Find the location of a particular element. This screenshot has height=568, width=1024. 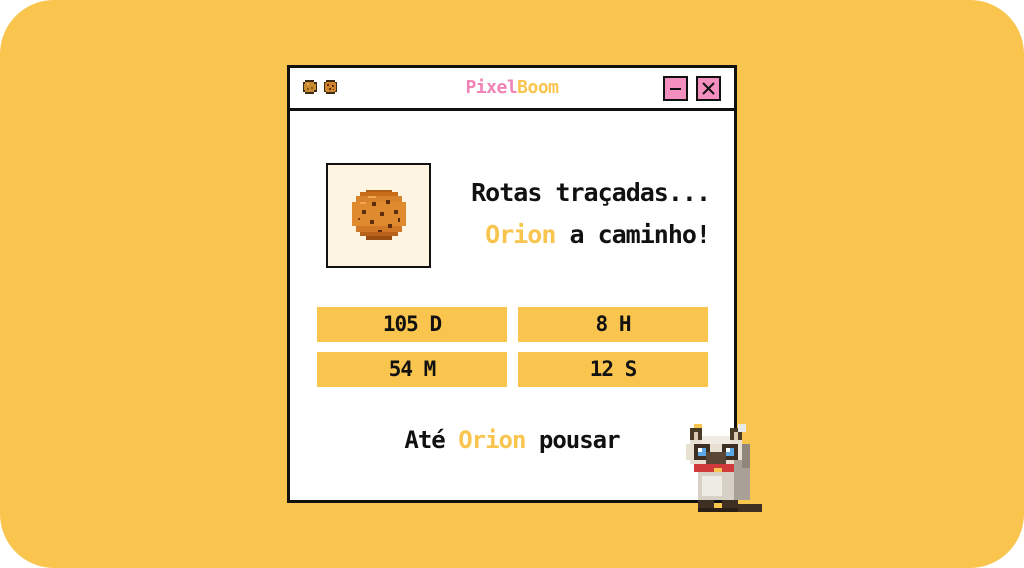

cookie-illustration is located at coordinates (379, 215).